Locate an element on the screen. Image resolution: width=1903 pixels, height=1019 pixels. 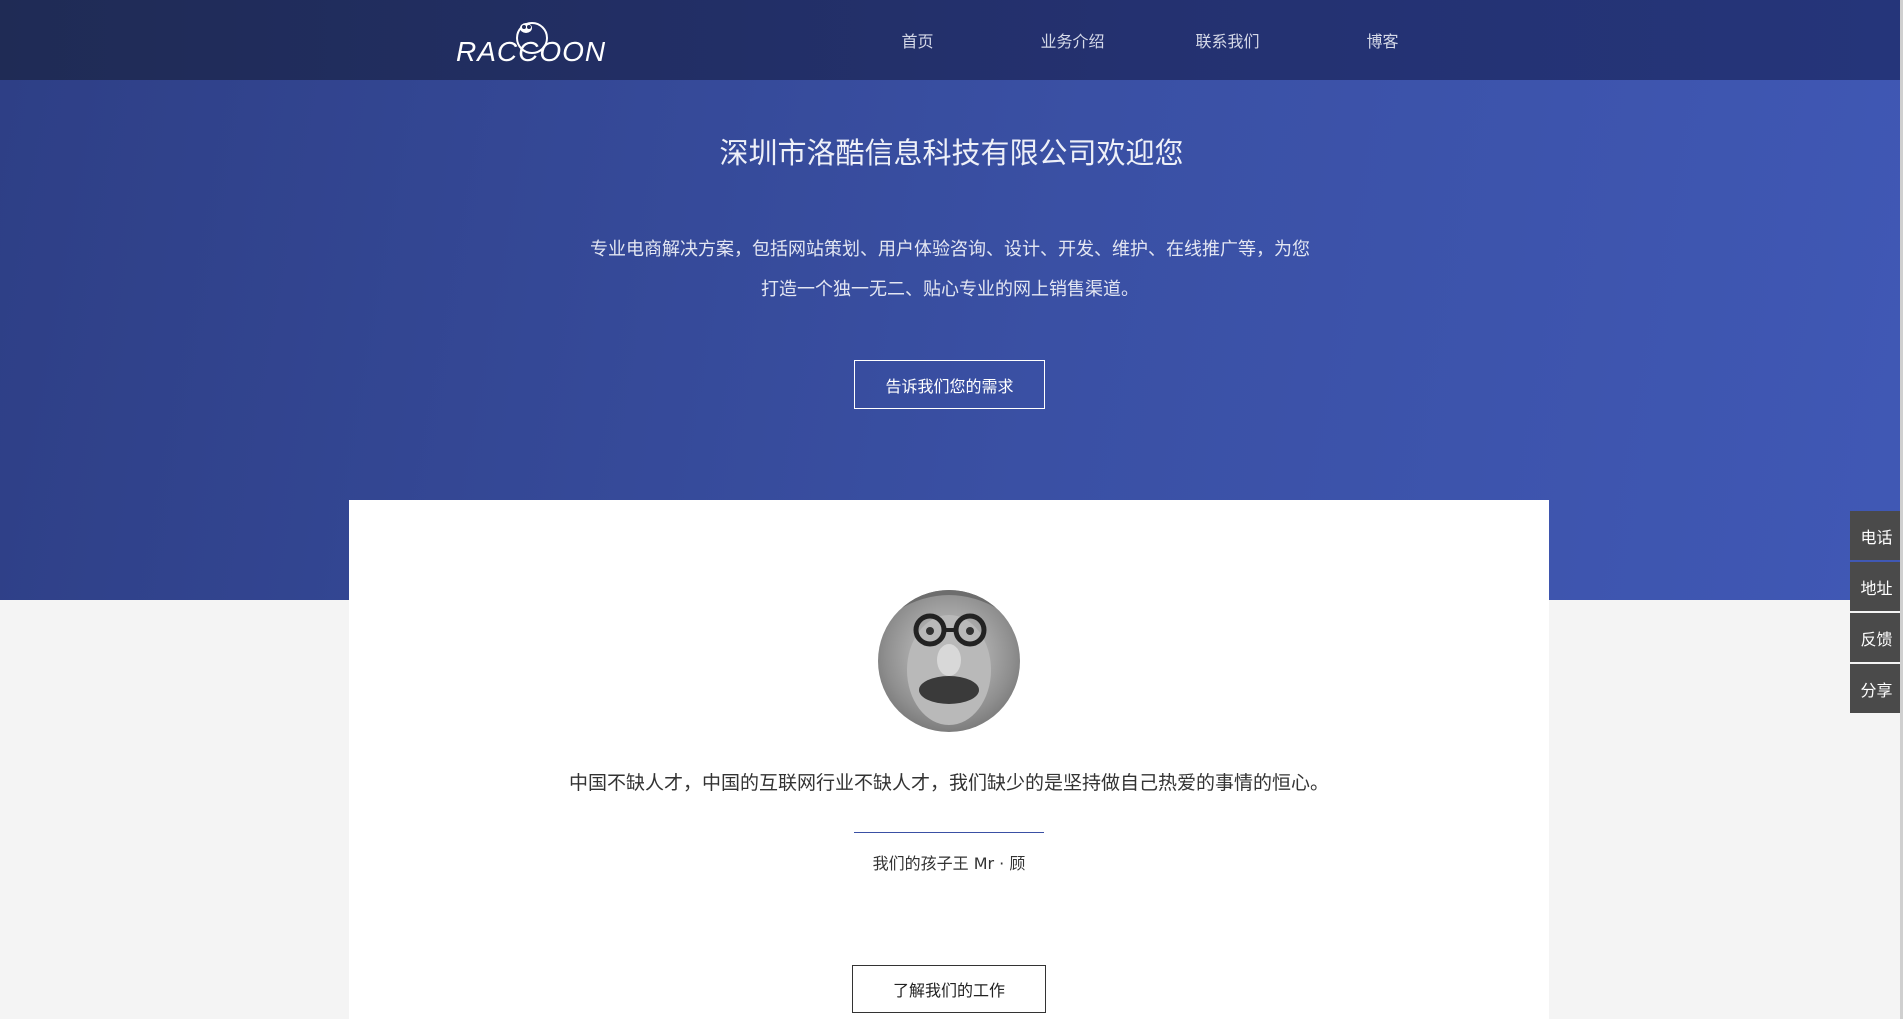
learn-our-work-button: 了解我们的工作 is located at coordinates (949, 989).